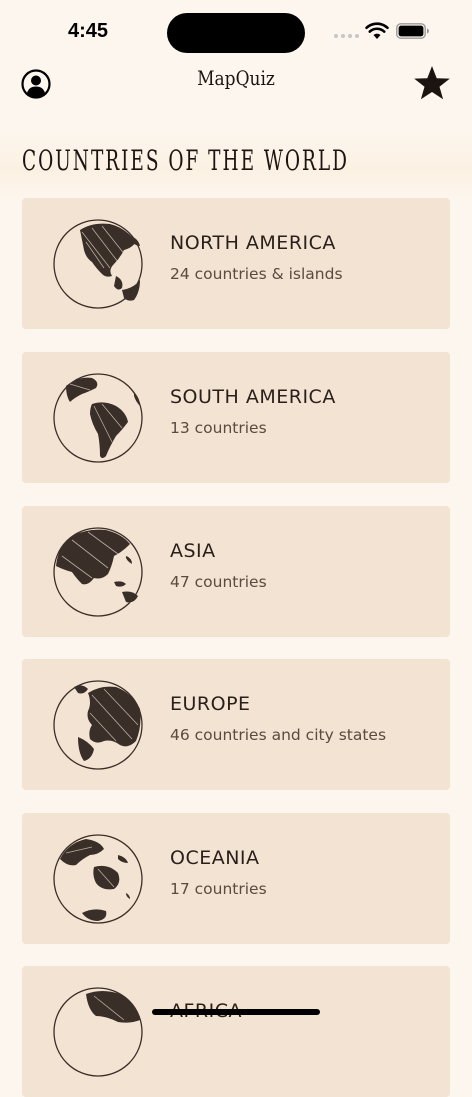 This screenshot has width=472, height=1097. What do you see at coordinates (218, 582) in the screenshot?
I see `region-count: 47 countries` at bounding box center [218, 582].